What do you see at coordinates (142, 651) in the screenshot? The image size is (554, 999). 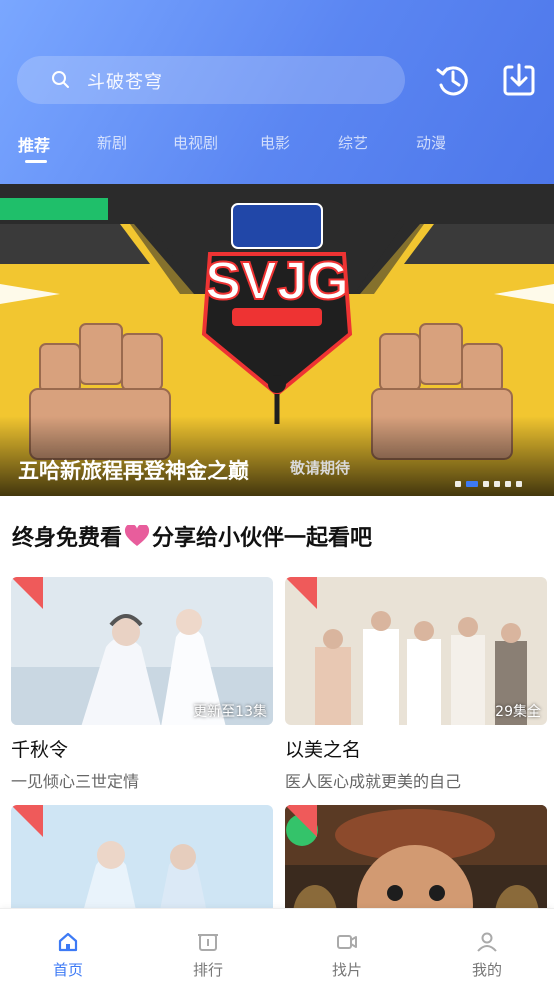 I see `show-thumbnail: 更新至13集` at bounding box center [142, 651].